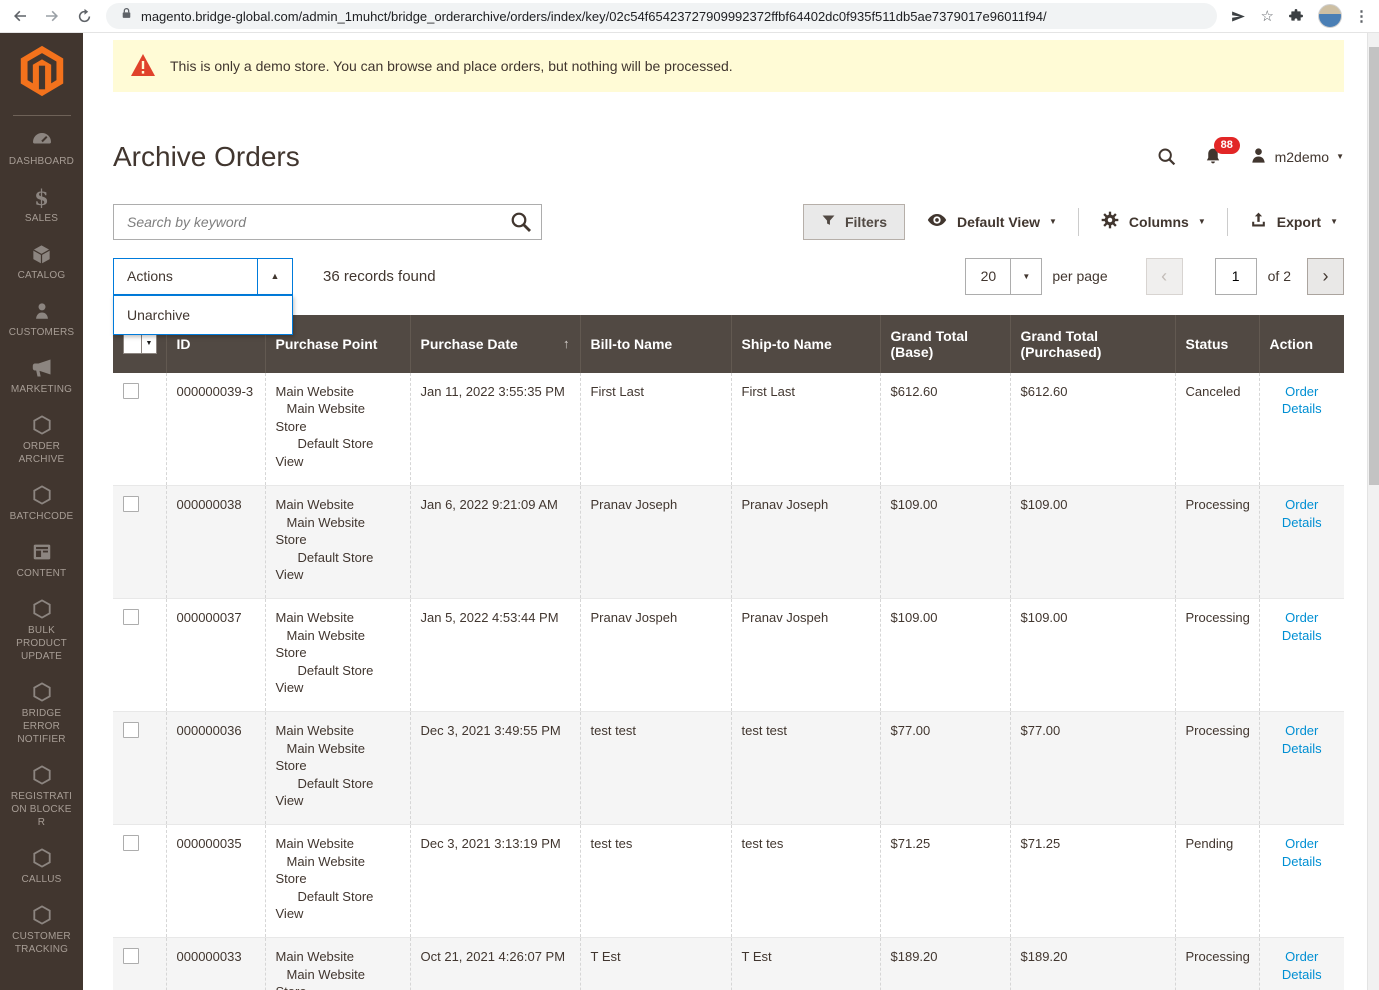 This screenshot has width=1379, height=990. What do you see at coordinates (853, 221) in the screenshot?
I see `filters-button: Filters` at bounding box center [853, 221].